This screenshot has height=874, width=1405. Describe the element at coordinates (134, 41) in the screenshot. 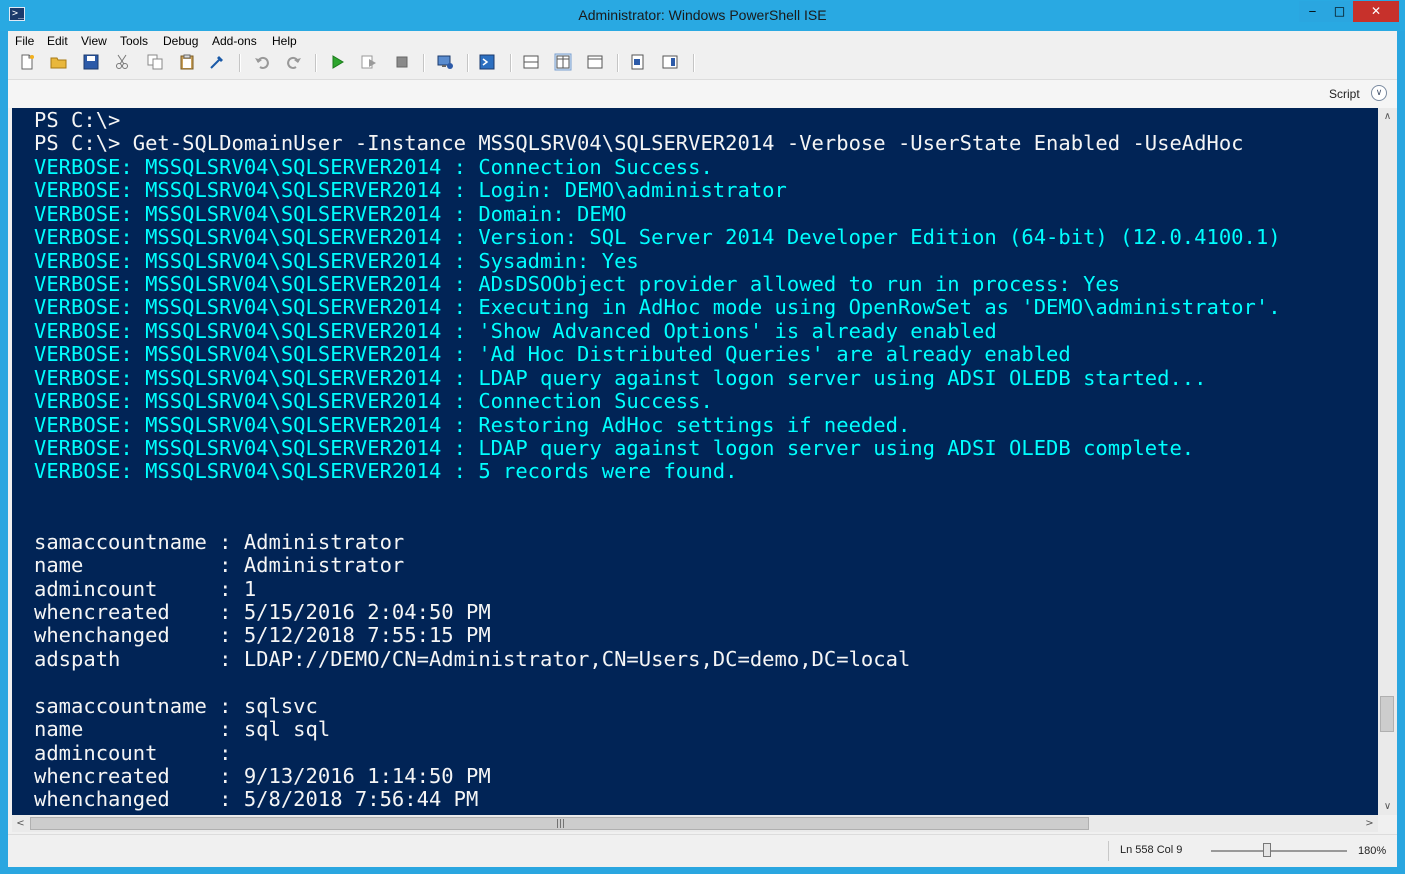

I see `menu-tools: Tools` at that location.